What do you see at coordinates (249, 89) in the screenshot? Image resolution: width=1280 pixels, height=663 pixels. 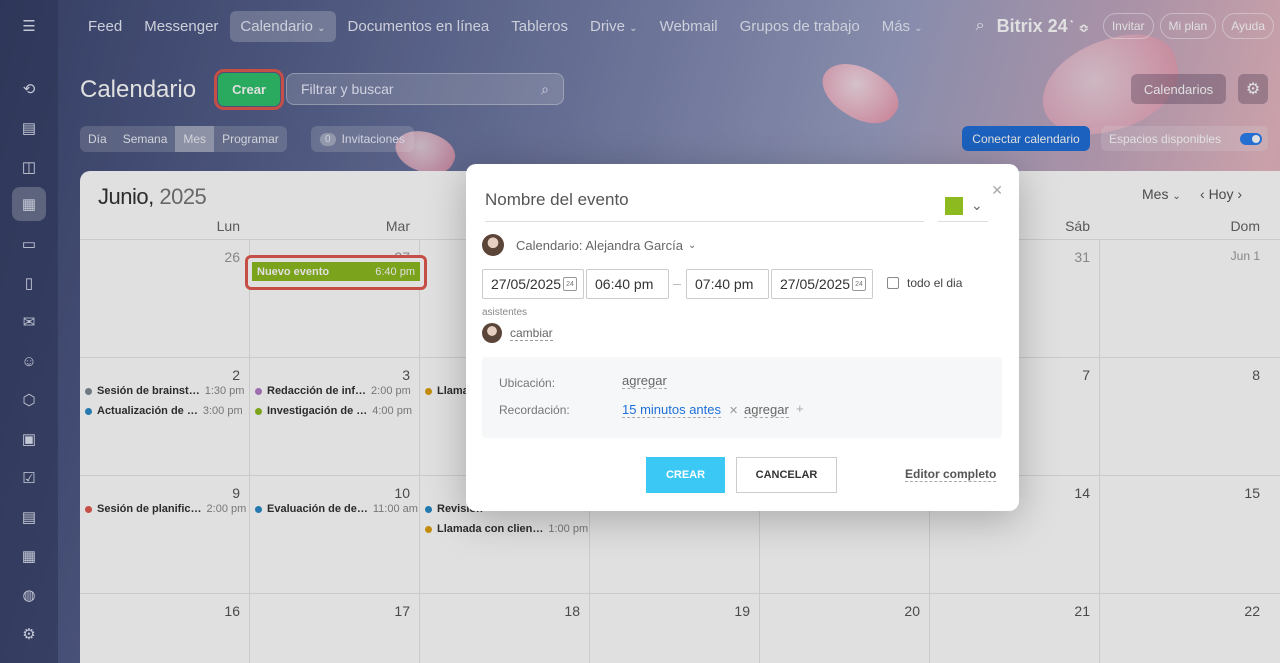 I see `create-button: Crear` at bounding box center [249, 89].